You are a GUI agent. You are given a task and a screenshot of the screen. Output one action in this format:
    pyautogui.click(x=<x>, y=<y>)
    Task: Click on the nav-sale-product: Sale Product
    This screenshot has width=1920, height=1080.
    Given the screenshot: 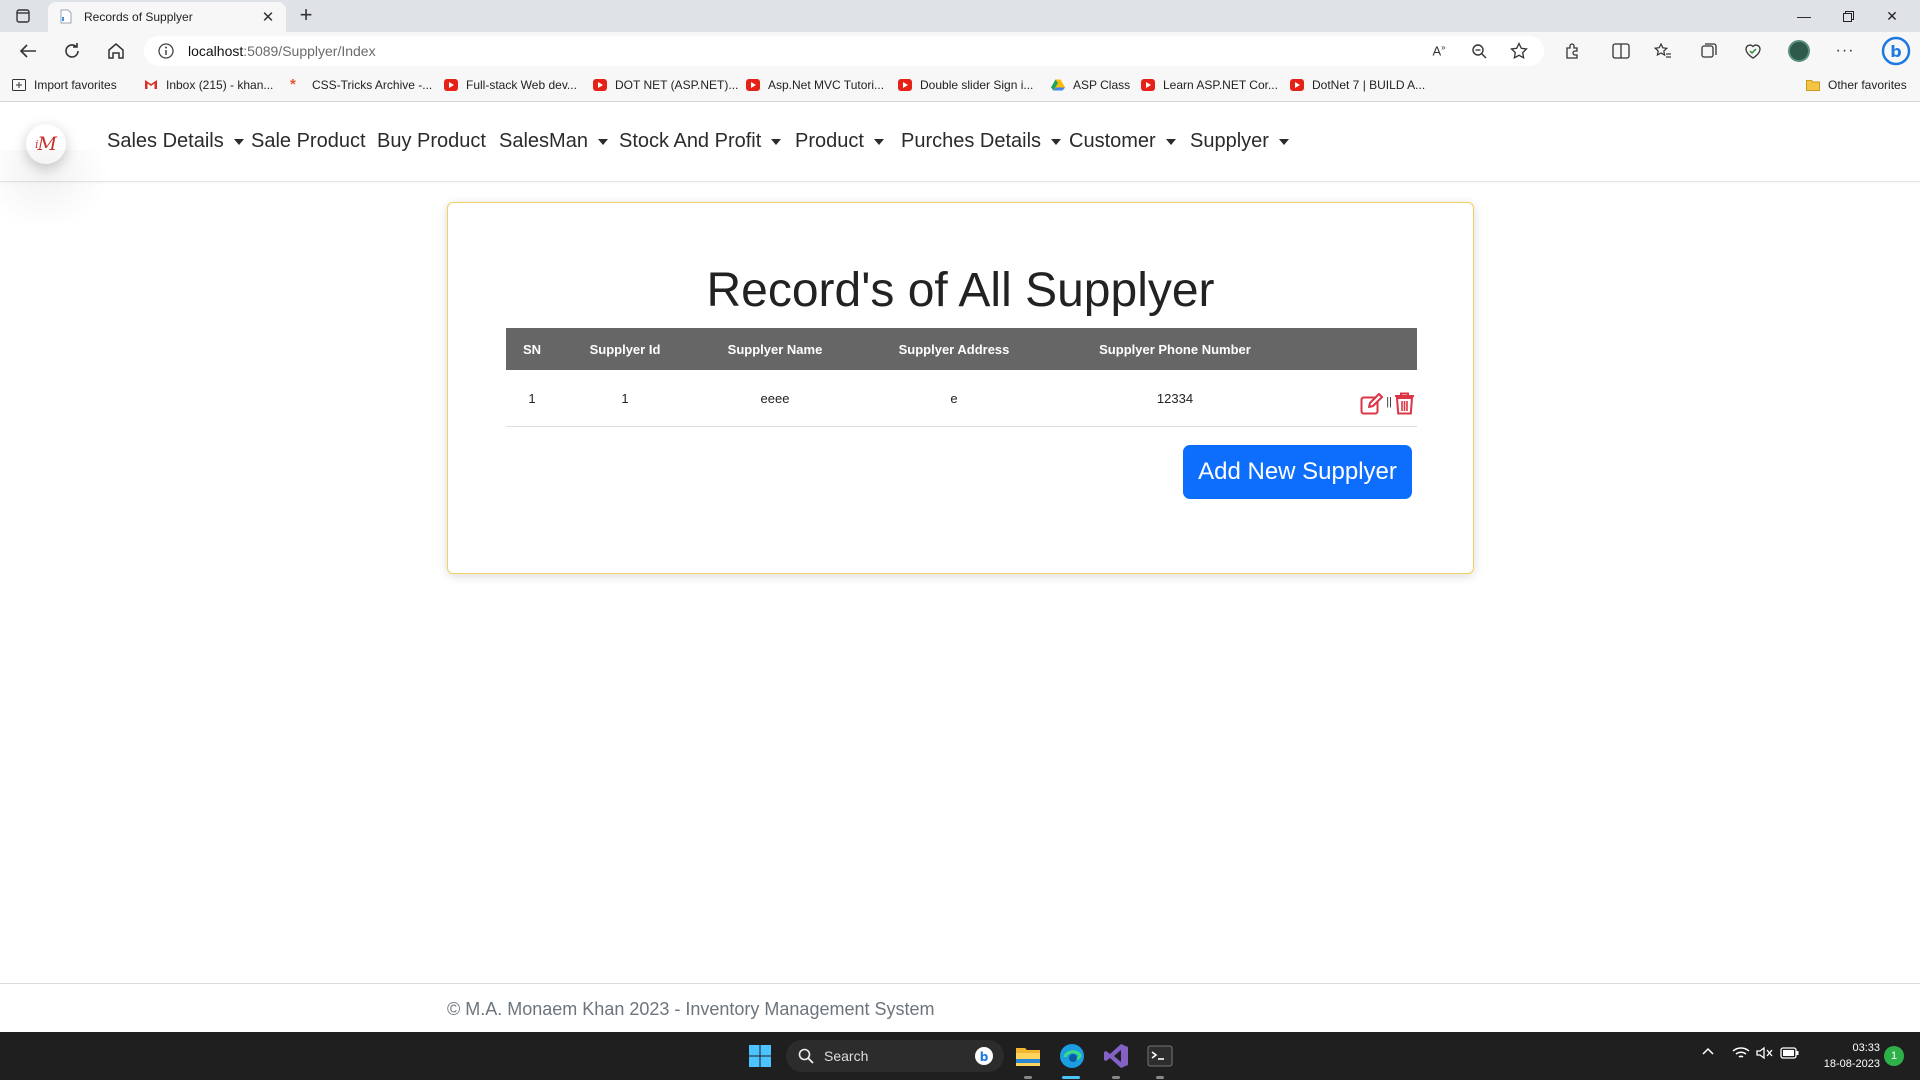 What is the action you would take?
    pyautogui.click(x=308, y=141)
    